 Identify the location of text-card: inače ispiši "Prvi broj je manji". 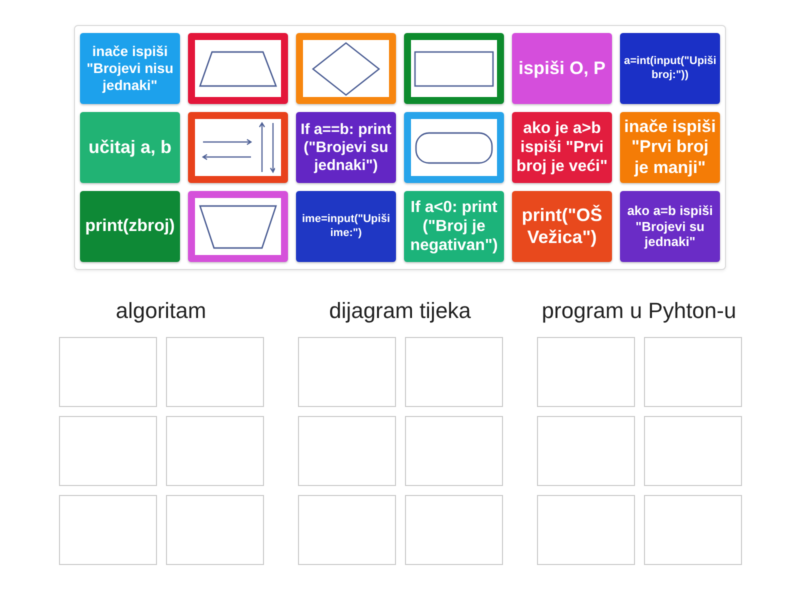
(670, 147).